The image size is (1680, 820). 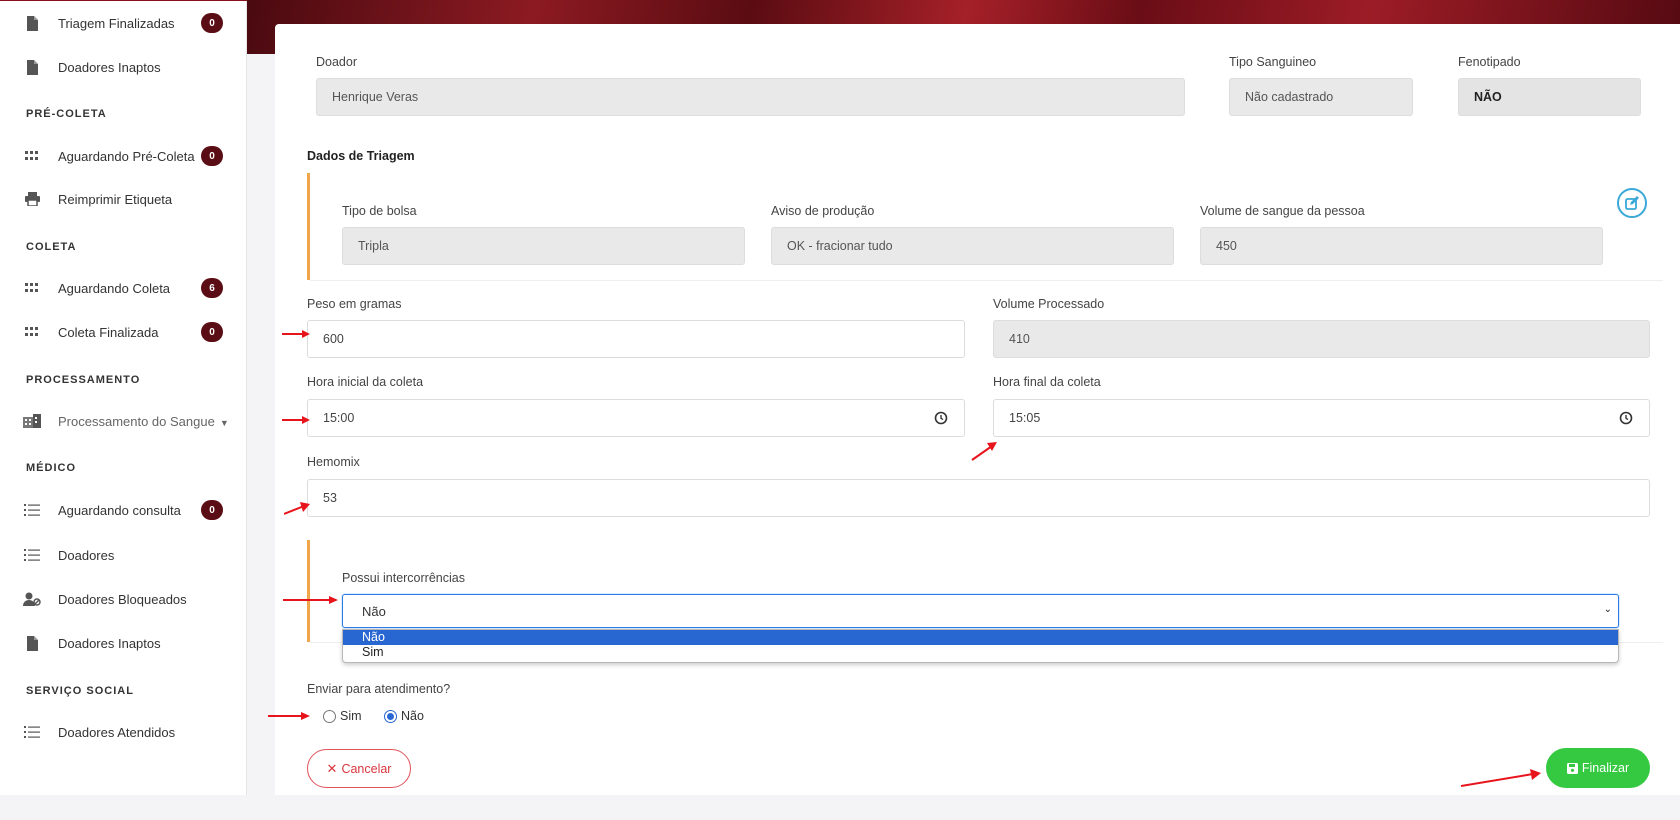 What do you see at coordinates (212, 288) in the screenshot?
I see `count-badge: 6` at bounding box center [212, 288].